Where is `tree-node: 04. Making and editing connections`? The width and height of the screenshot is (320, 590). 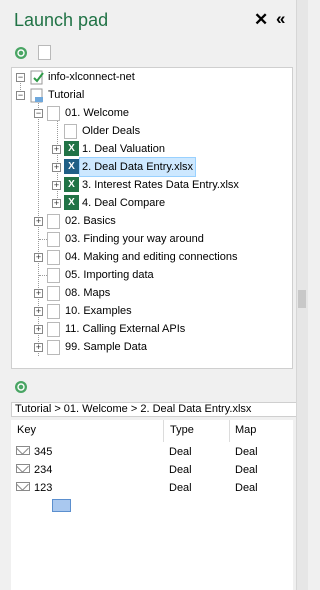
tree-node: 04. Making and editing connections is located at coordinates (151, 257).